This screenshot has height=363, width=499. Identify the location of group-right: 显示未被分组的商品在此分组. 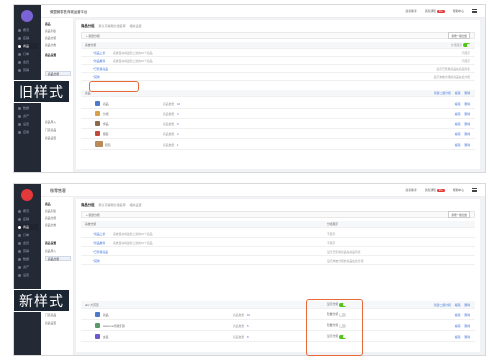
(345, 260).